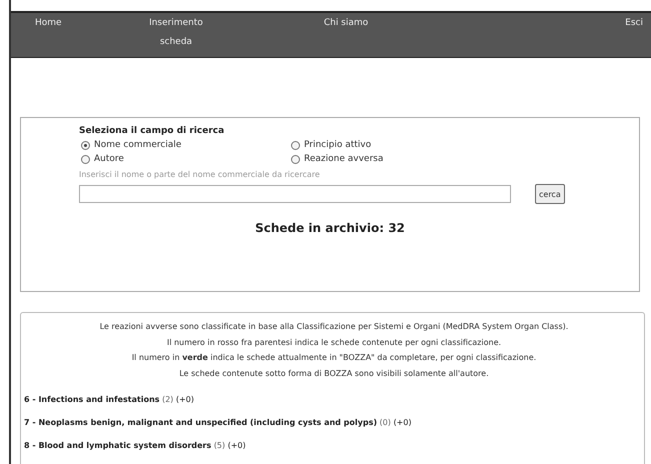  Describe the element at coordinates (168, 399) in the screenshot. I see `category-count: (2)` at that location.